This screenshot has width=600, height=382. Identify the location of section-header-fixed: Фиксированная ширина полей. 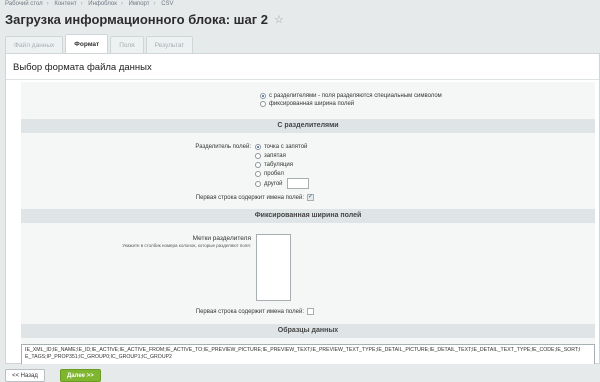
(308, 216).